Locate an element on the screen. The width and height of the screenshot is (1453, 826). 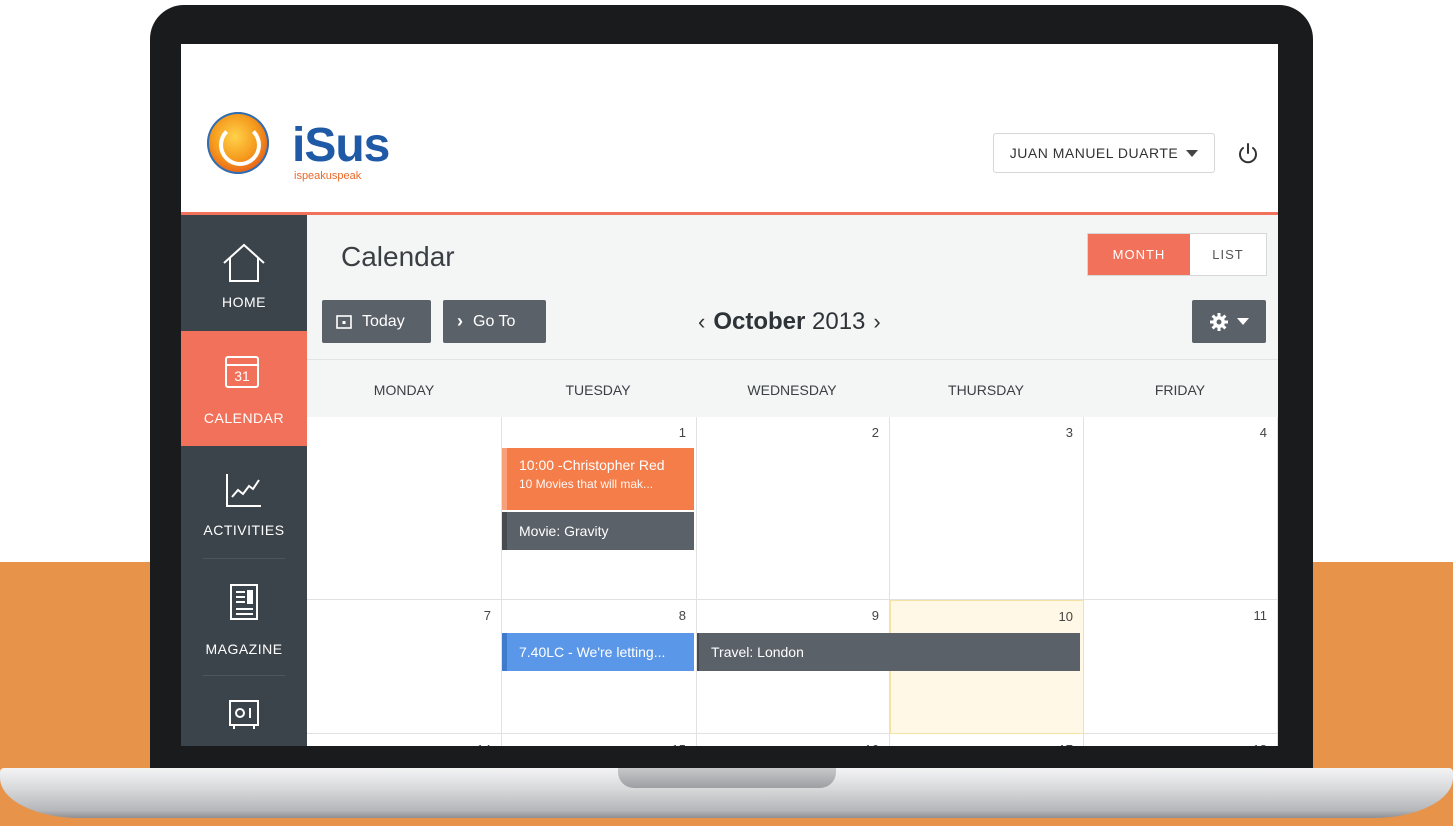
today-button: Today is located at coordinates (376, 321).